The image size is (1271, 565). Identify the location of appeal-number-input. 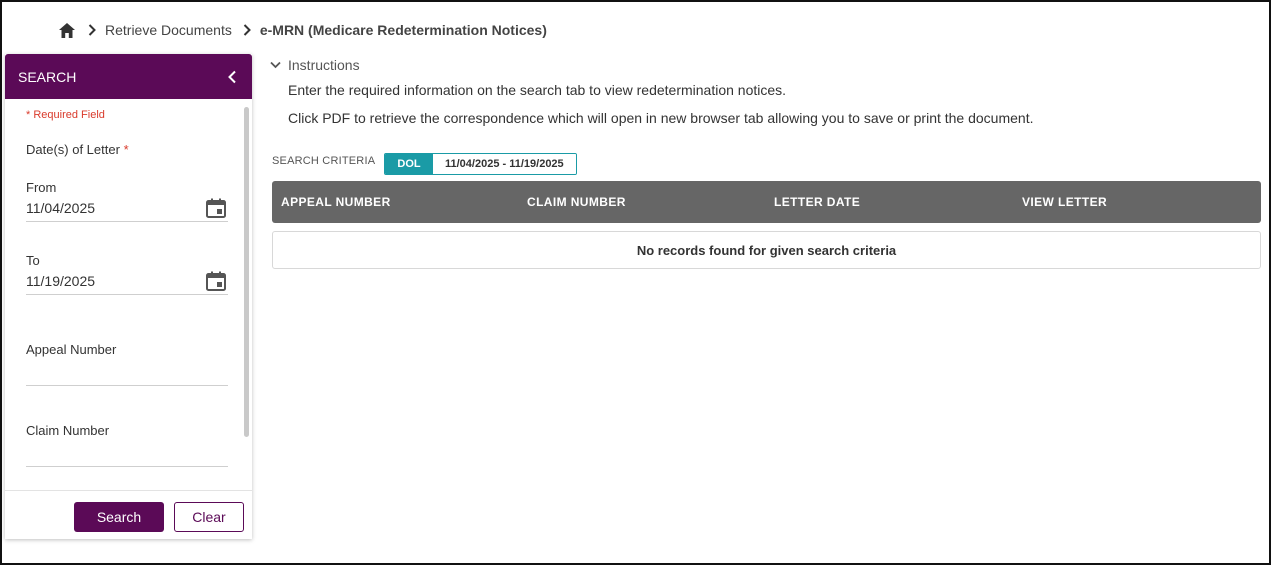
(111, 371).